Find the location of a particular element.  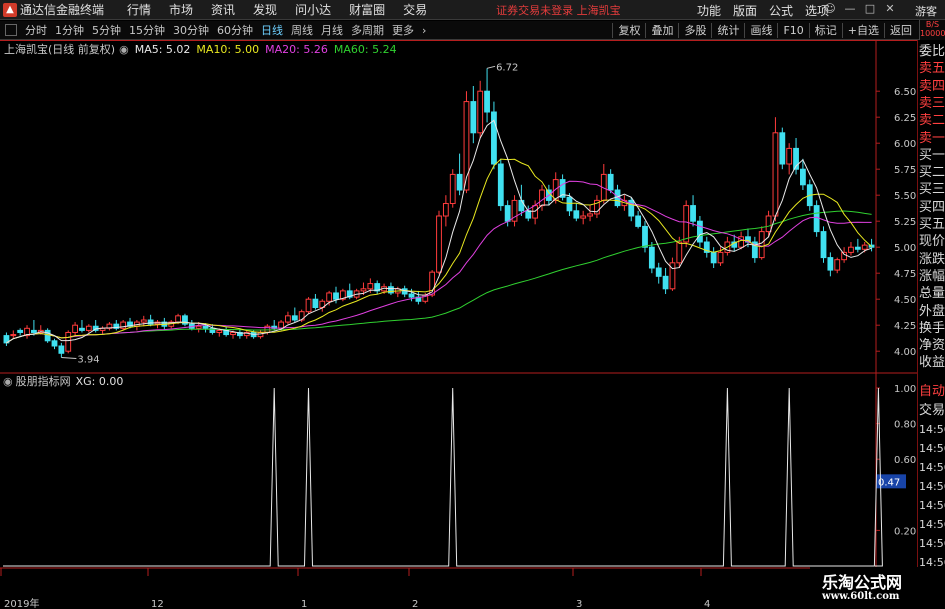

tool-multistock: 多股 is located at coordinates (694, 30).